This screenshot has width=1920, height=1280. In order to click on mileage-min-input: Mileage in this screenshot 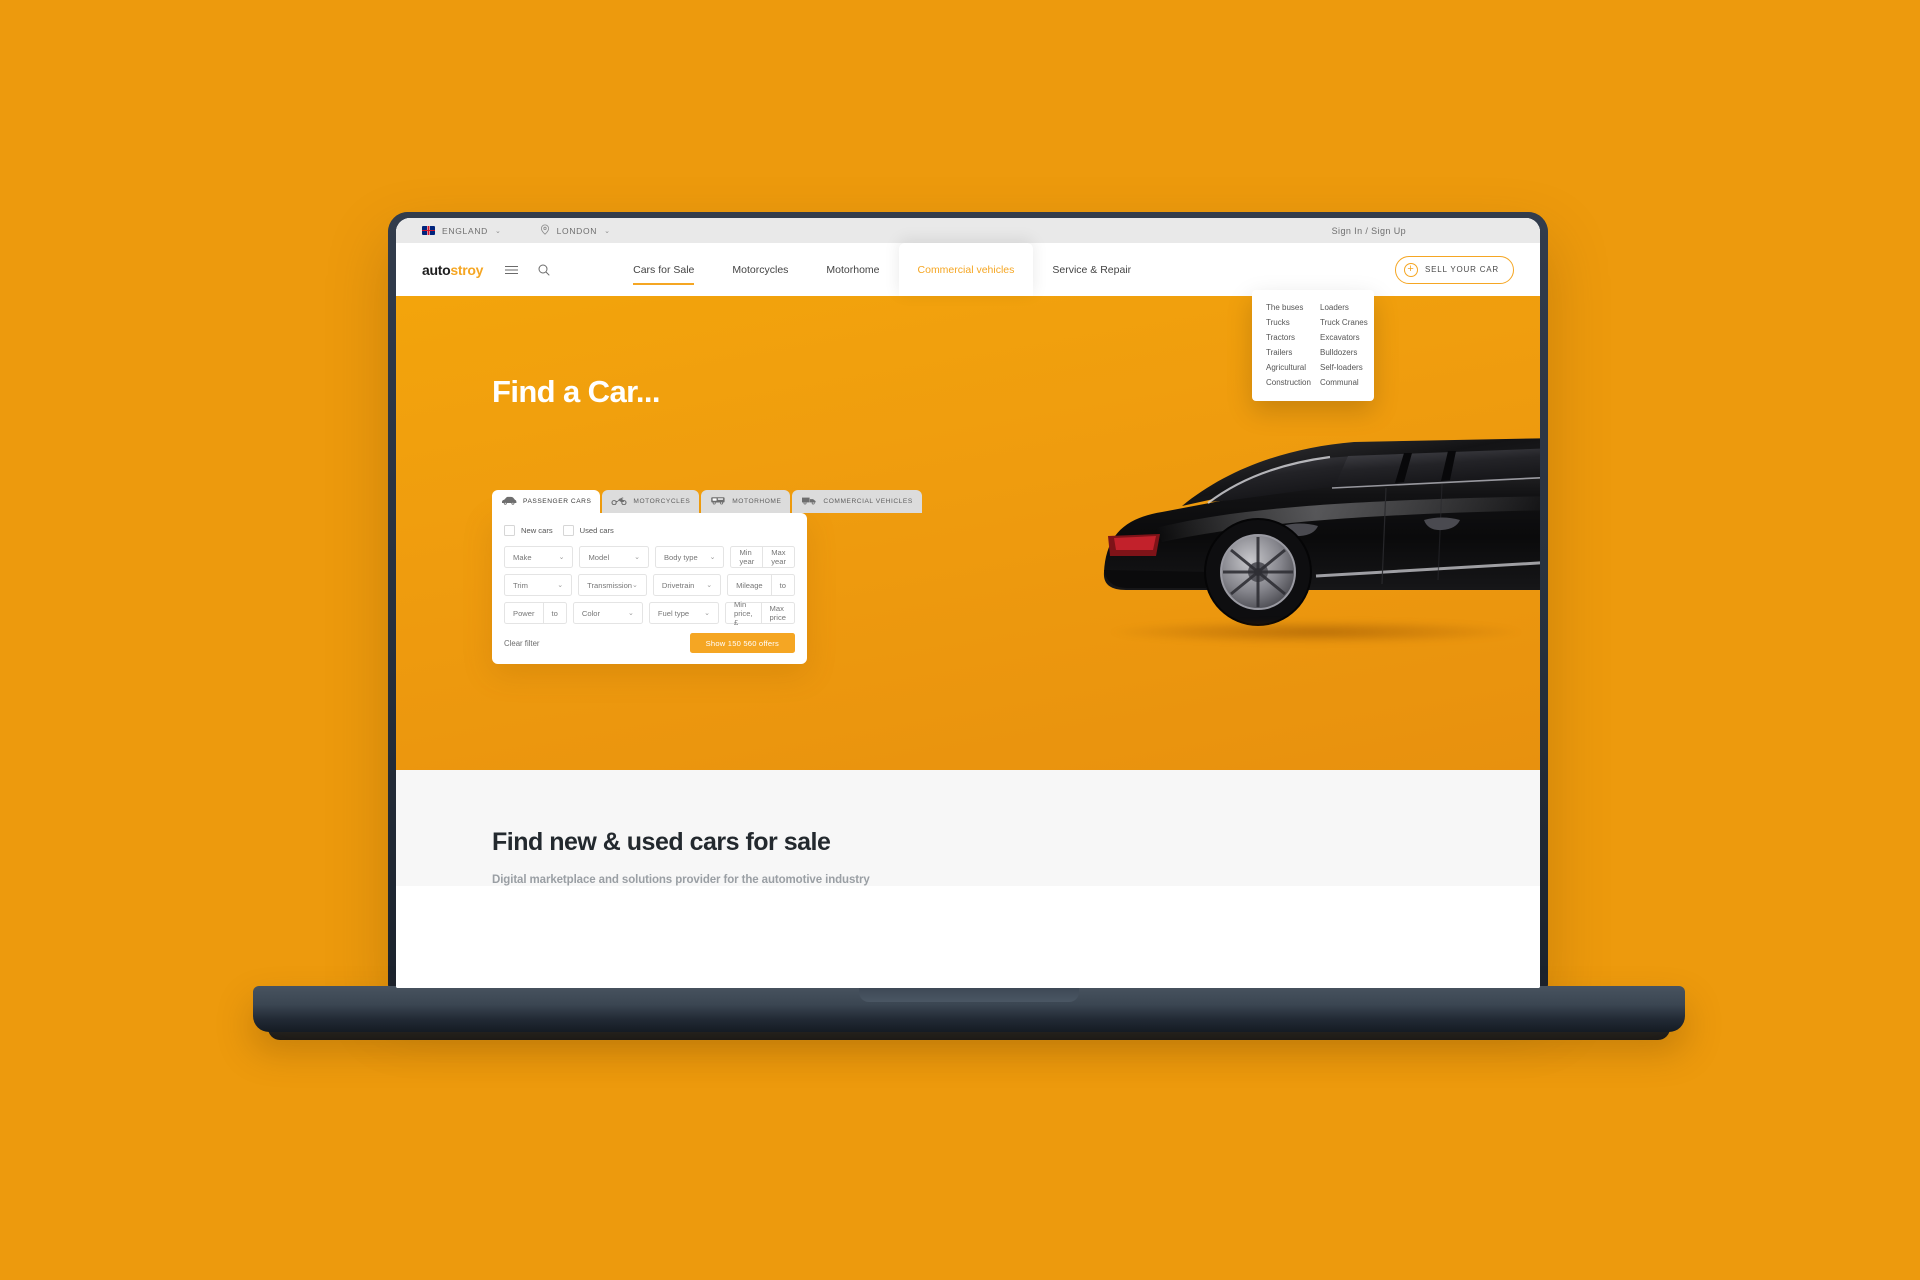, I will do `click(749, 585)`.